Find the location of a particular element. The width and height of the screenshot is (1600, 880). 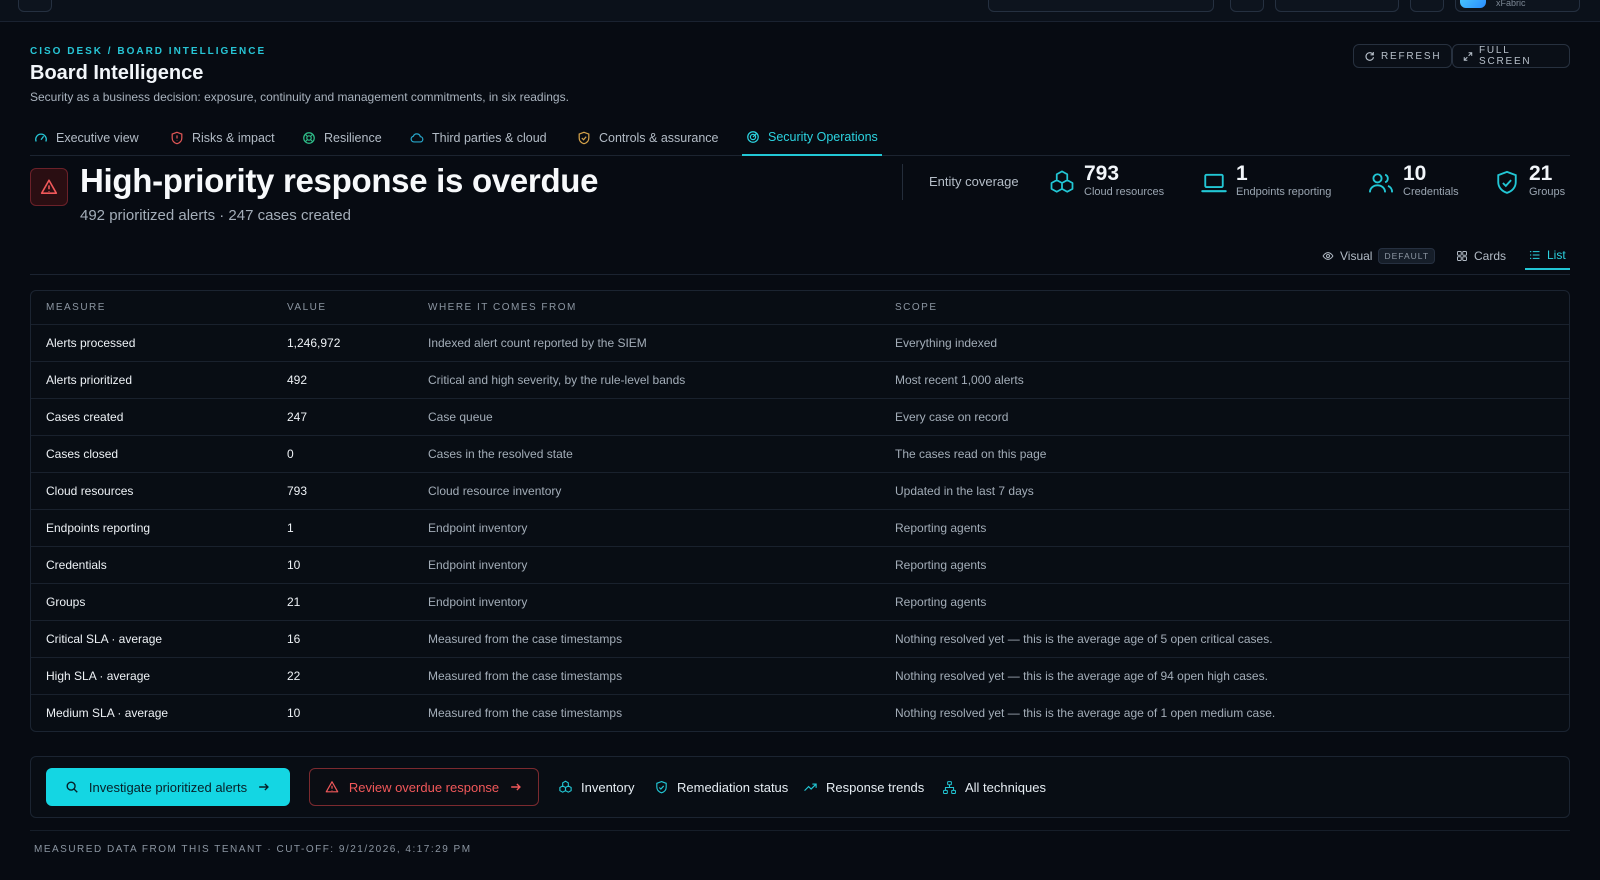

stat-credentials: 10 Credentials is located at coordinates (1413, 180).